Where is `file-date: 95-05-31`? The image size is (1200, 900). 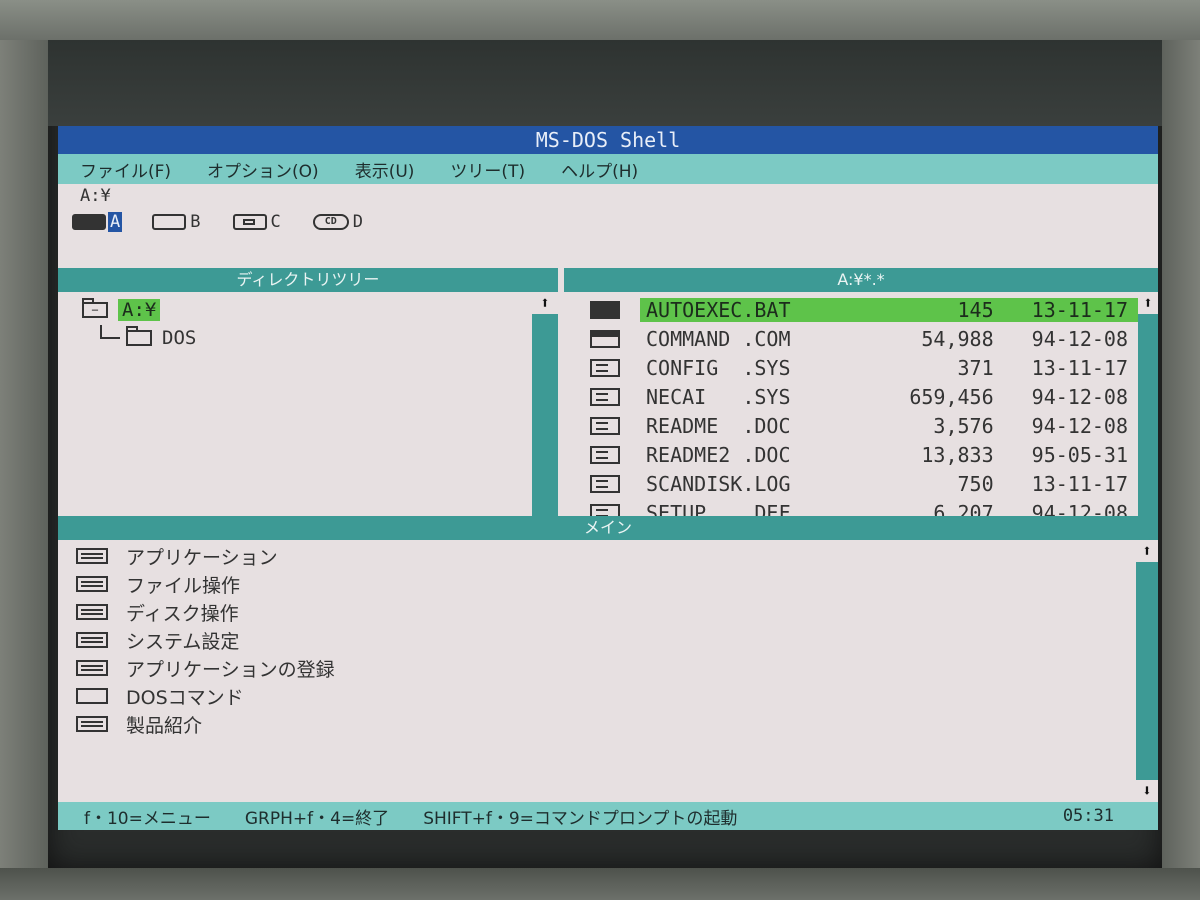 file-date: 95-05-31 is located at coordinates (1079, 455).